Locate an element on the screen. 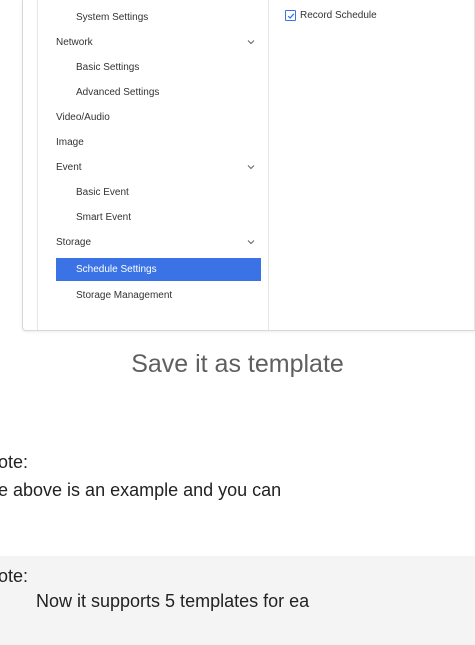 The width and height of the screenshot is (475, 645). sidebar-item-storage: Storage is located at coordinates (153, 242).